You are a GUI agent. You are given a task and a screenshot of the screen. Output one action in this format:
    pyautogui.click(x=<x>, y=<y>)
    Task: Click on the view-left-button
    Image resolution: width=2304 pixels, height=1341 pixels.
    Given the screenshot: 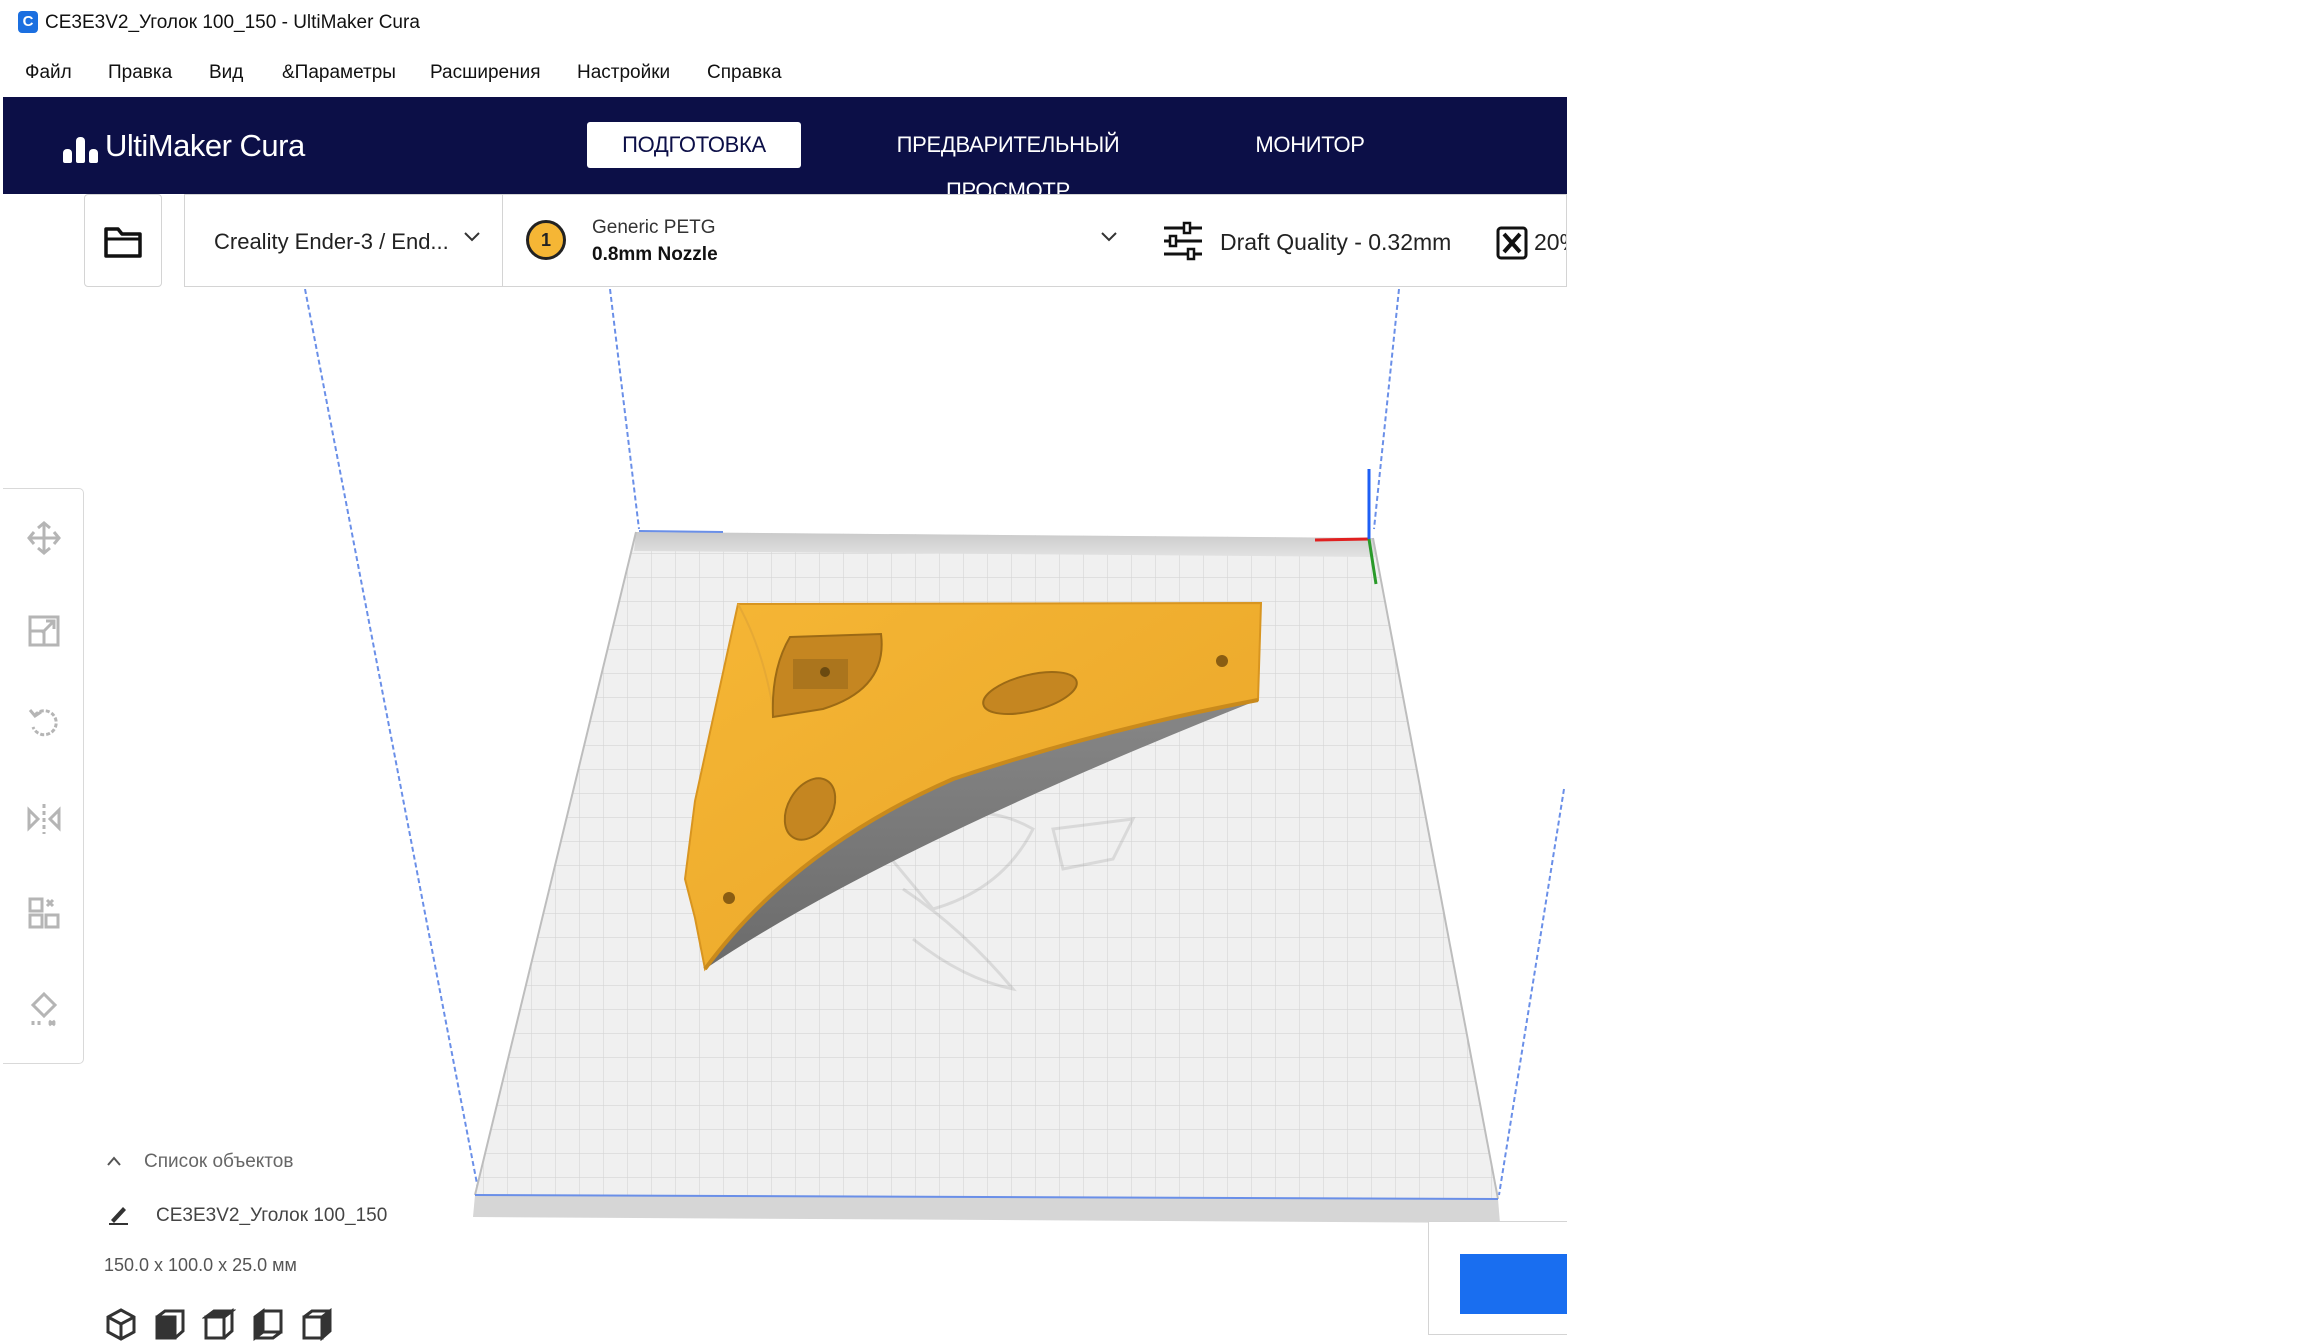 What is the action you would take?
    pyautogui.click(x=268, y=1324)
    